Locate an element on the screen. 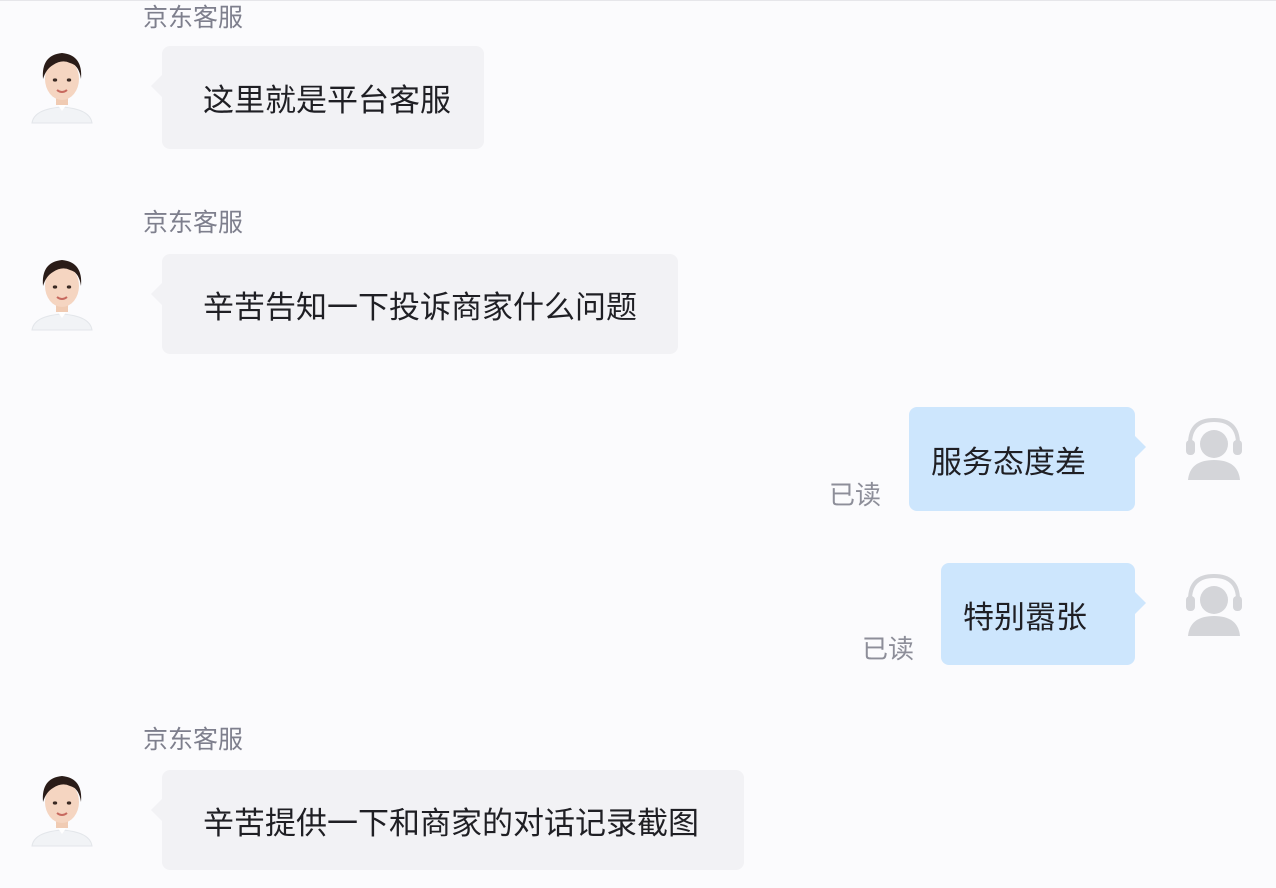 The image size is (1276, 888). incoming-message-bubble: 辛苦告知一下投诉商家什么问题 is located at coordinates (414, 304).